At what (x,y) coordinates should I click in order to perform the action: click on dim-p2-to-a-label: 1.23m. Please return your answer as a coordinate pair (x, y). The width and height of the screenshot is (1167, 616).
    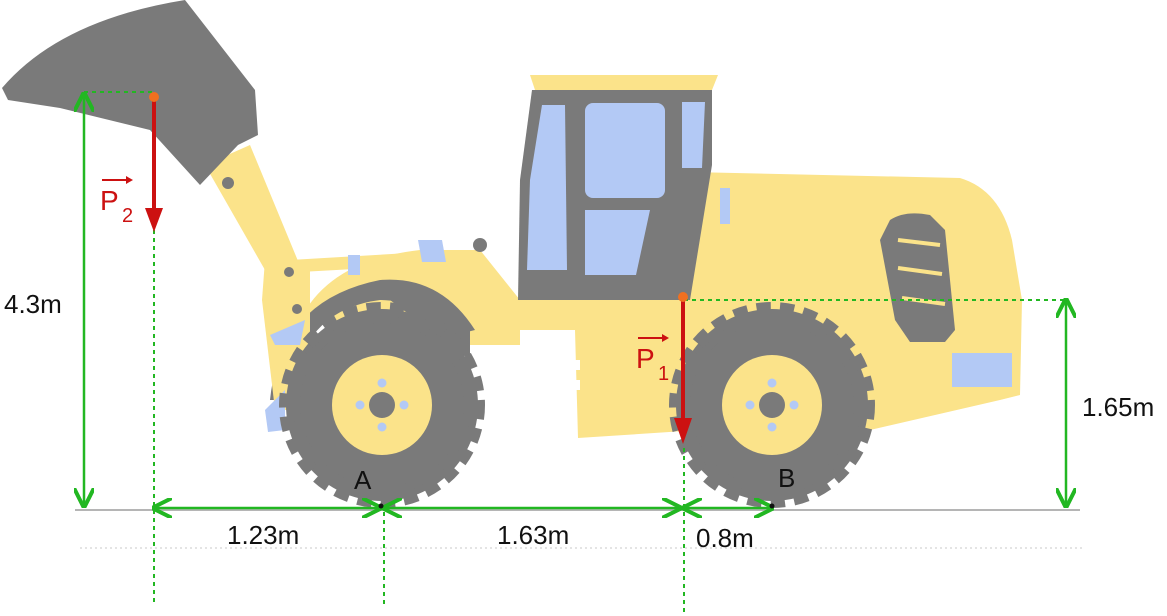
    Looking at the image, I should click on (263, 535).